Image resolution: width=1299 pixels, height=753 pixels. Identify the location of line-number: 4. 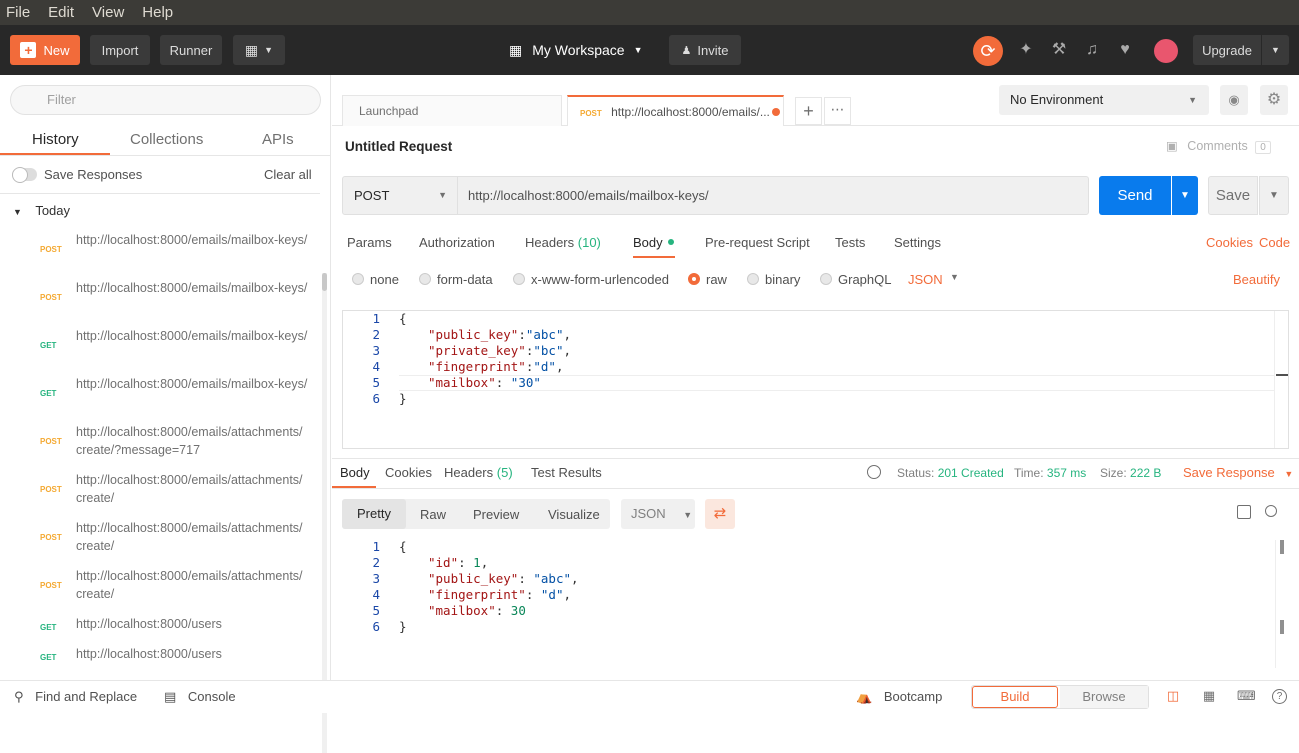
(376, 594).